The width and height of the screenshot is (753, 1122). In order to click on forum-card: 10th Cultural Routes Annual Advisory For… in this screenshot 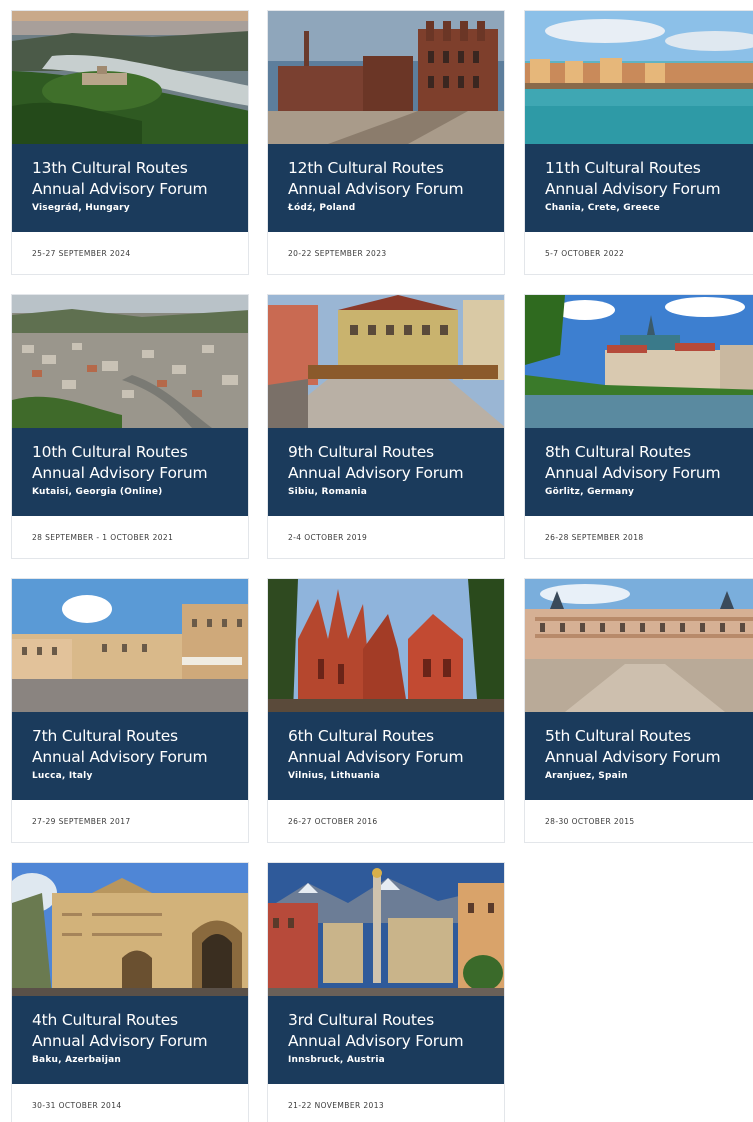, I will do `click(130, 426)`.